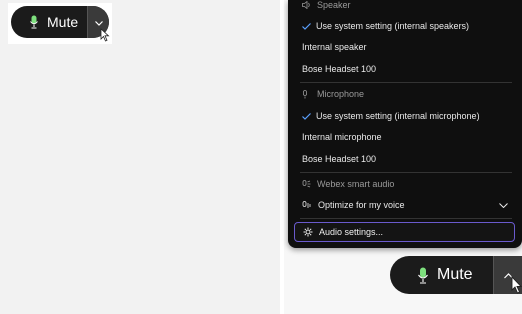 This screenshot has height=314, width=522. What do you see at coordinates (339, 69) in the screenshot?
I see `speaker-option-label: Bose Headset 100` at bounding box center [339, 69].